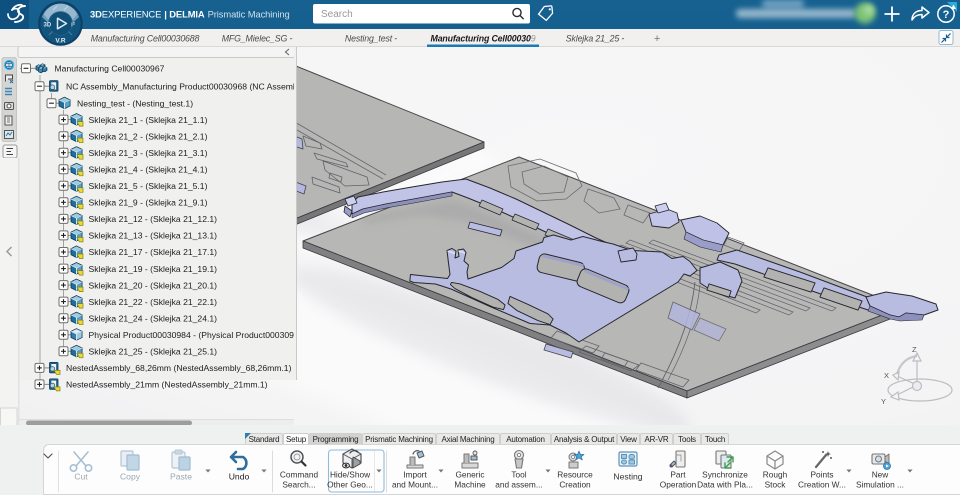 The height and width of the screenshot is (495, 960). Describe the element at coordinates (627, 477) in the screenshot. I see `svg-text: Nesting` at that location.